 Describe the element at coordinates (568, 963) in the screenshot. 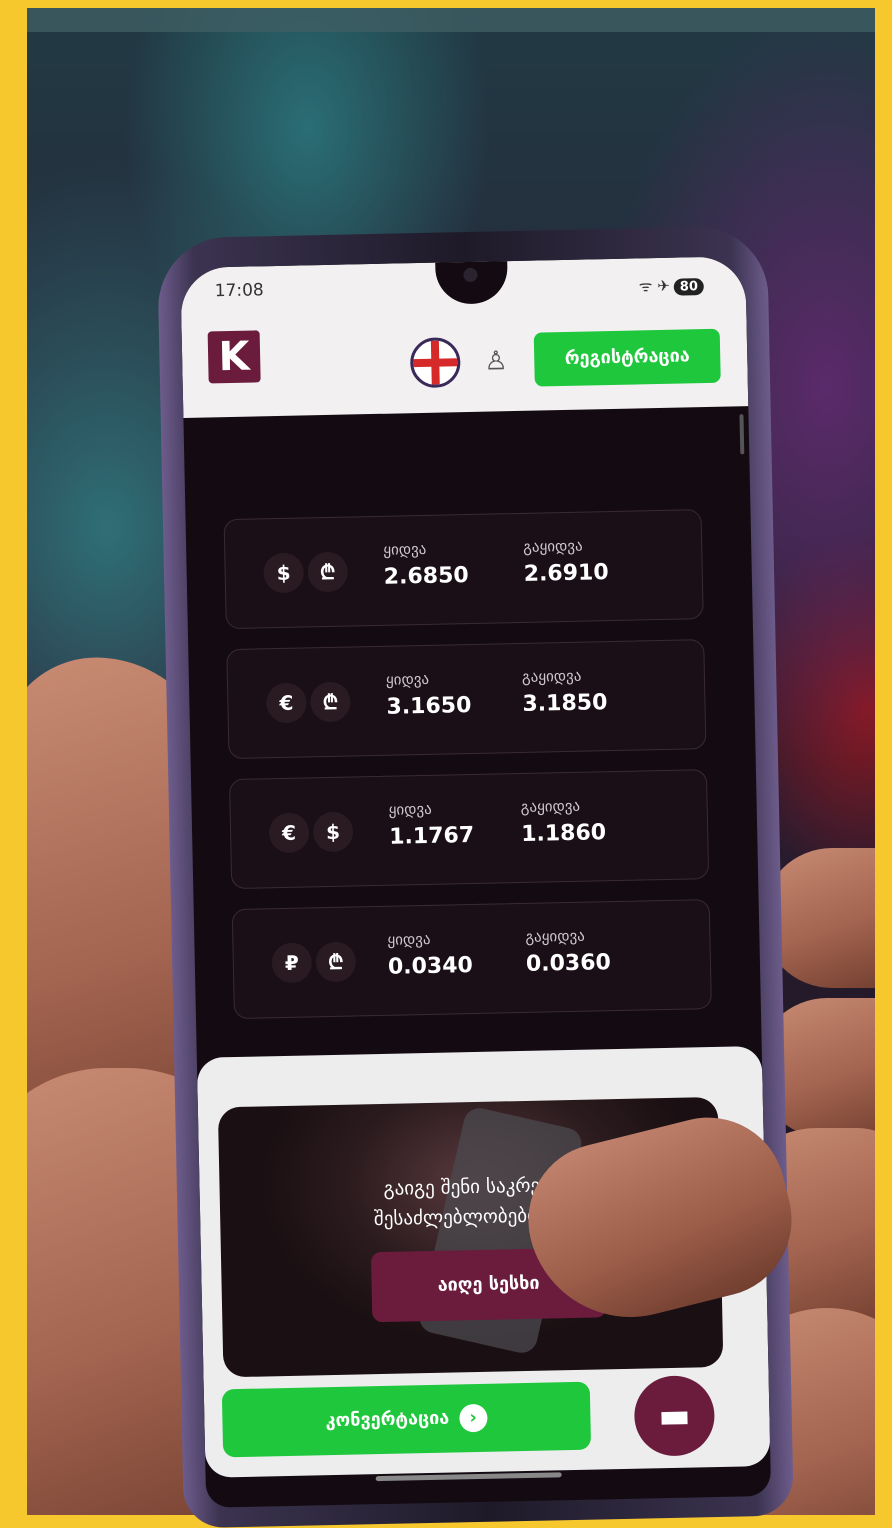

I see `sell-value: 0.0360` at that location.